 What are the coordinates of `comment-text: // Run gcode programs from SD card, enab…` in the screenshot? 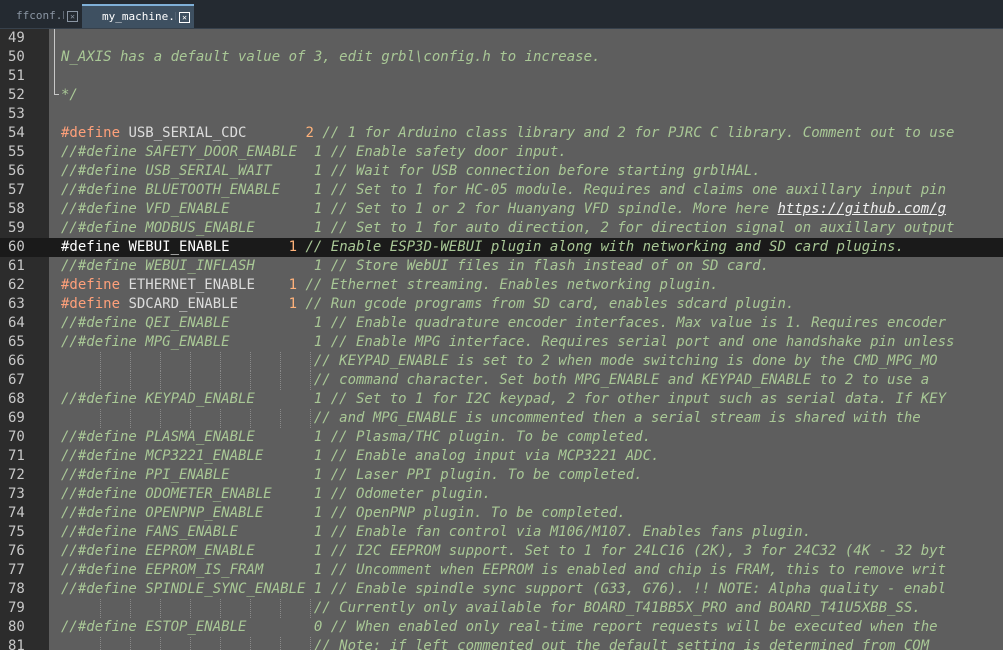 It's located at (546, 304).